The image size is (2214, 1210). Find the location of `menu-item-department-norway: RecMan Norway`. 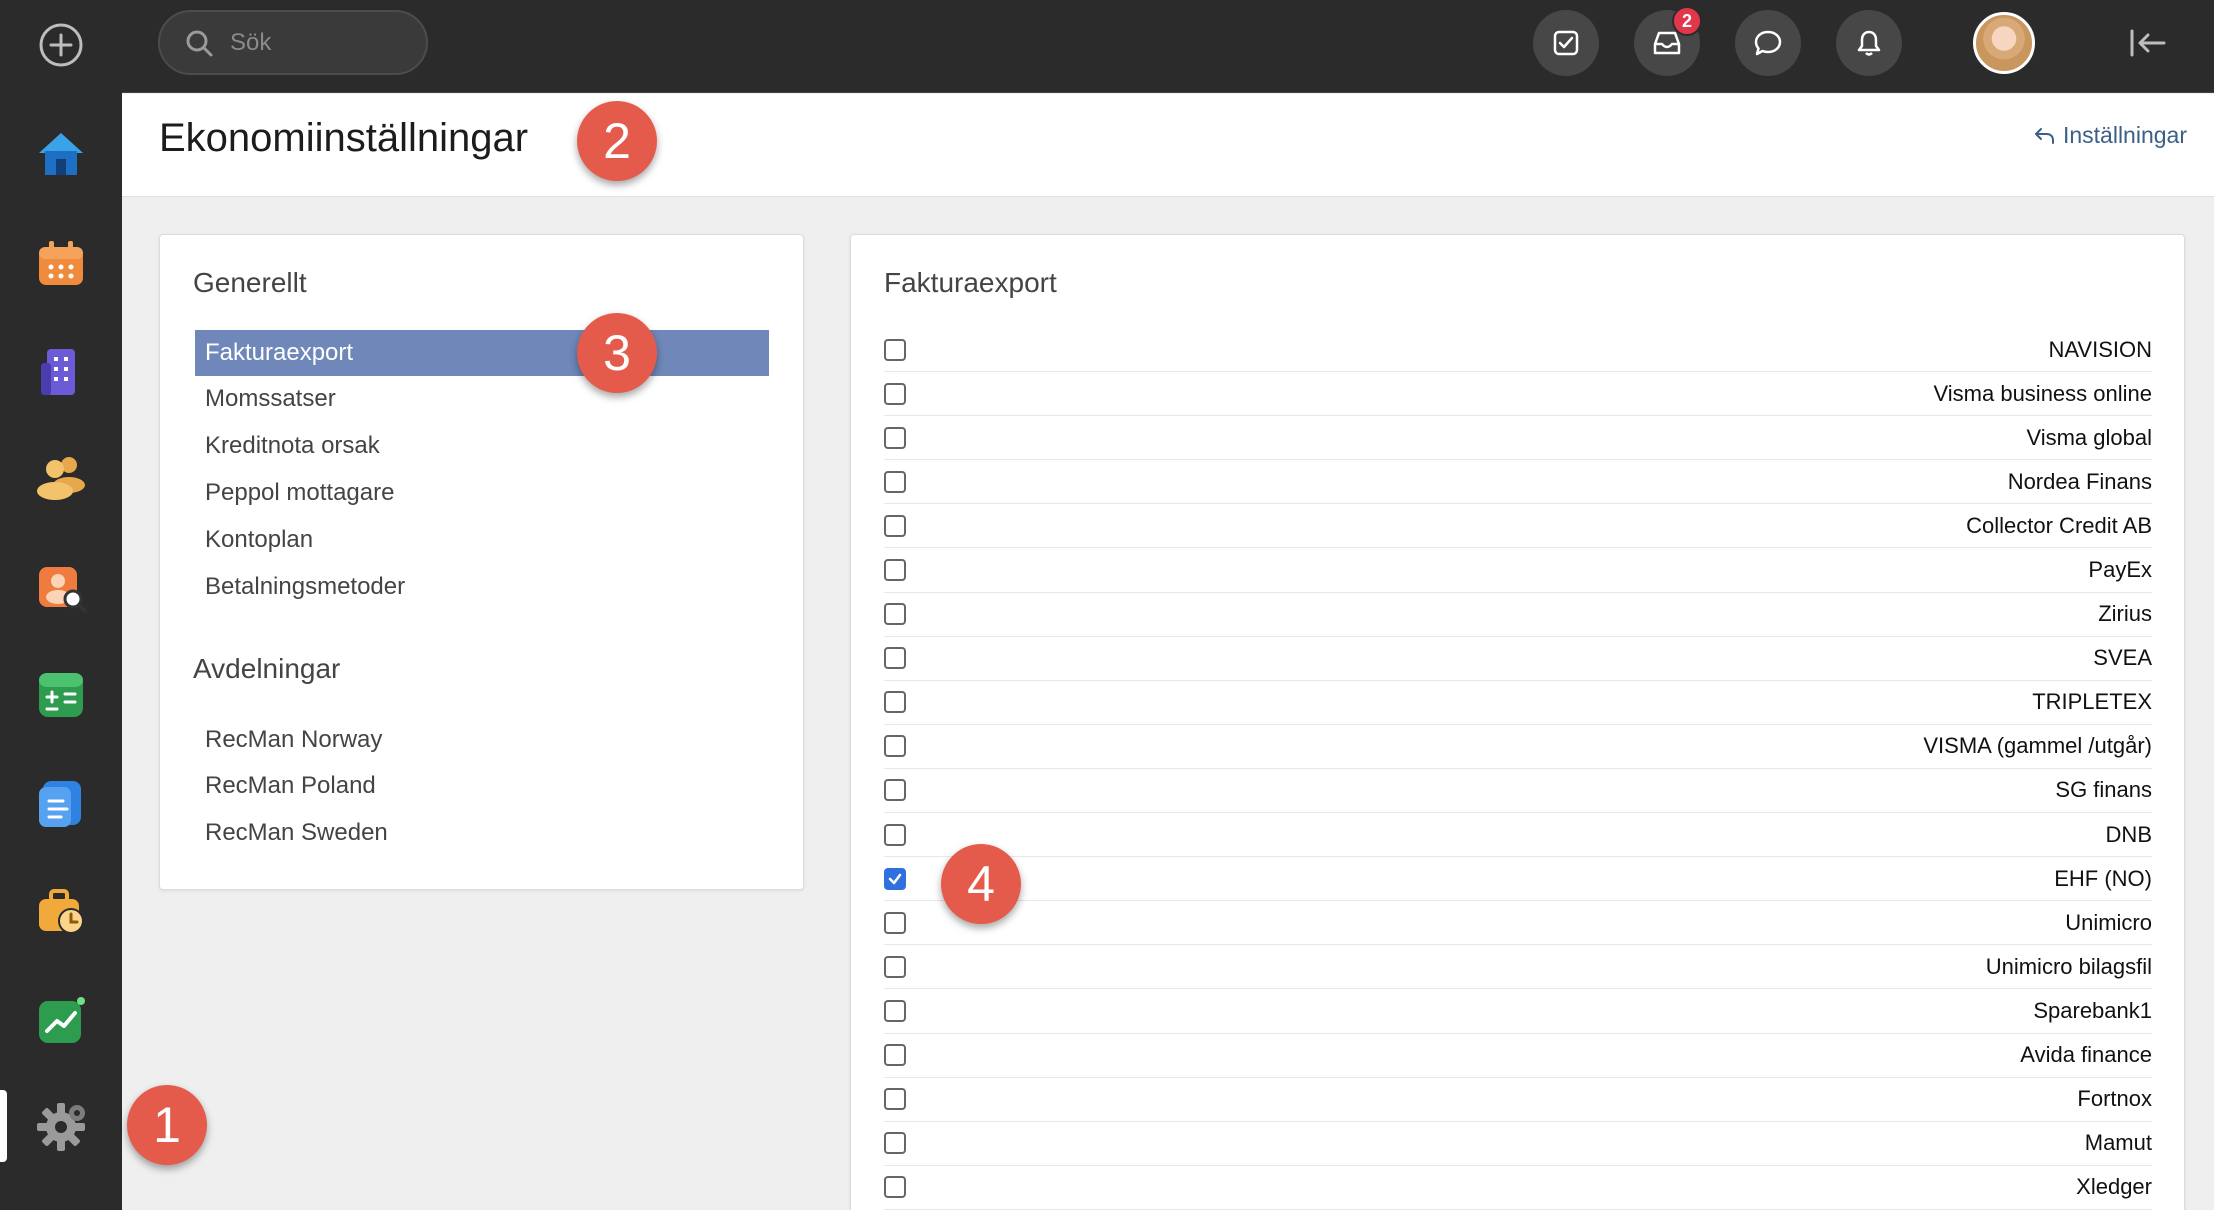

menu-item-department-norway: RecMan Norway is located at coordinates (482, 740).